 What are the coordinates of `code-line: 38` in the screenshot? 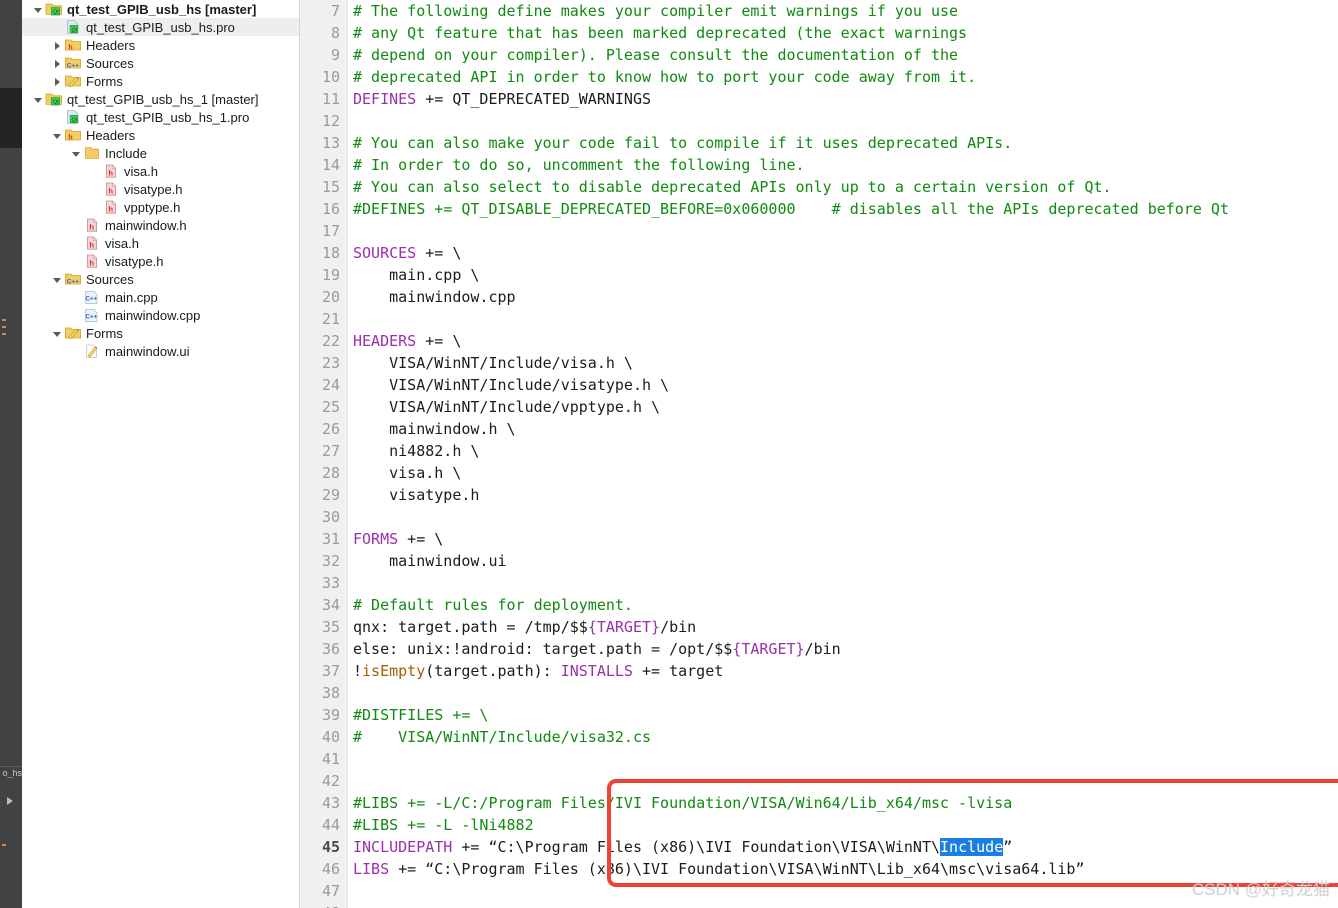 It's located at (764, 693).